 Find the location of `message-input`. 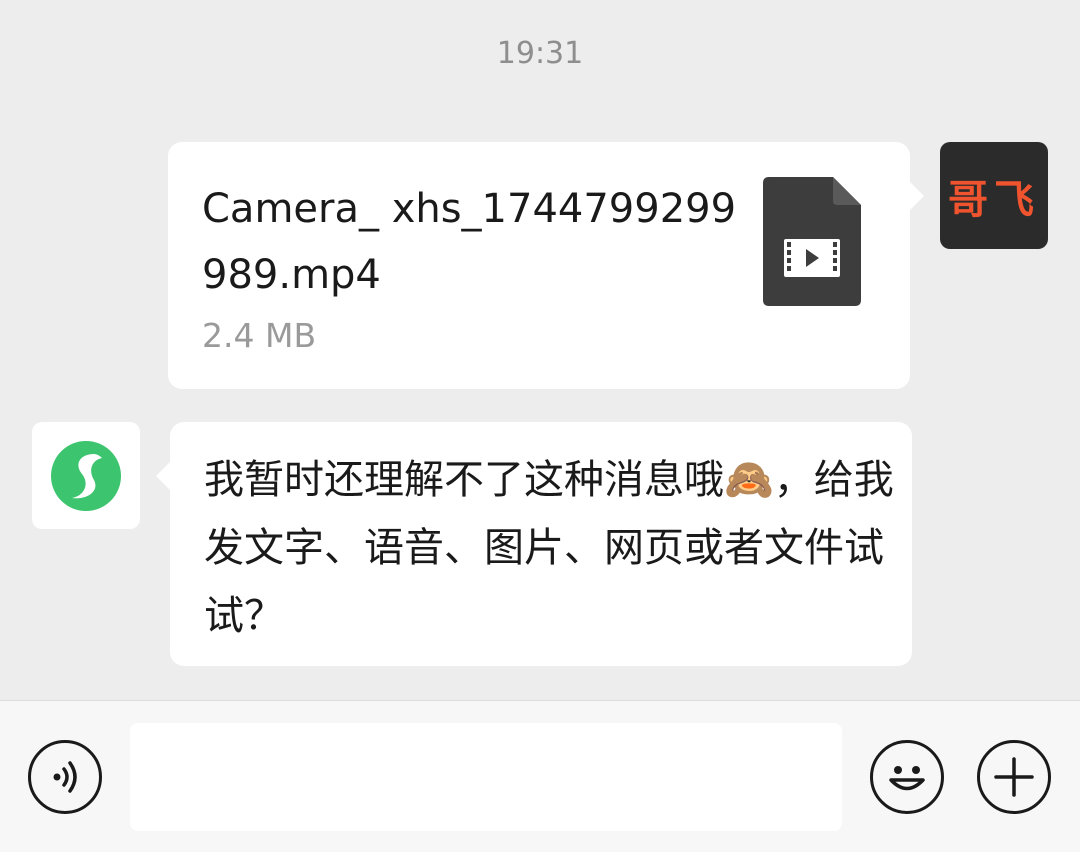

message-input is located at coordinates (486, 777).